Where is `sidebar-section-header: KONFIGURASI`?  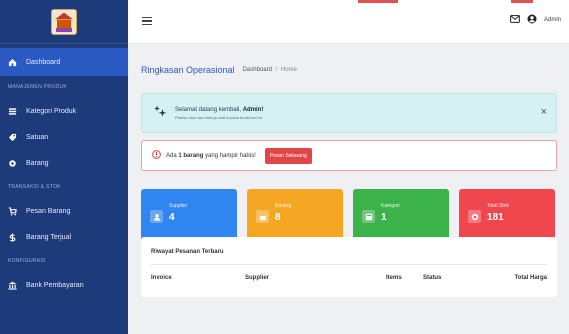
sidebar-section-header: KONFIGURASI is located at coordinates (27, 261).